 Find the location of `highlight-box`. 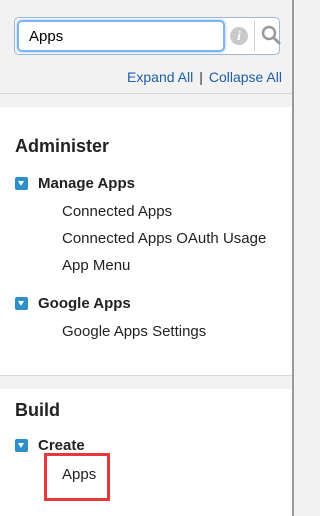

highlight-box is located at coordinates (77, 477).